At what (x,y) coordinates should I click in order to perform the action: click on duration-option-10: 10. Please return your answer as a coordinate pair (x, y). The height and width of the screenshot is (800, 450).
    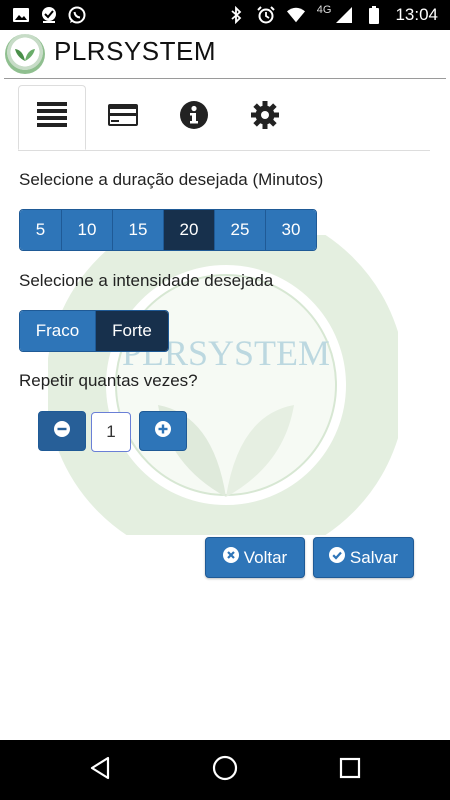
    Looking at the image, I should click on (87, 230).